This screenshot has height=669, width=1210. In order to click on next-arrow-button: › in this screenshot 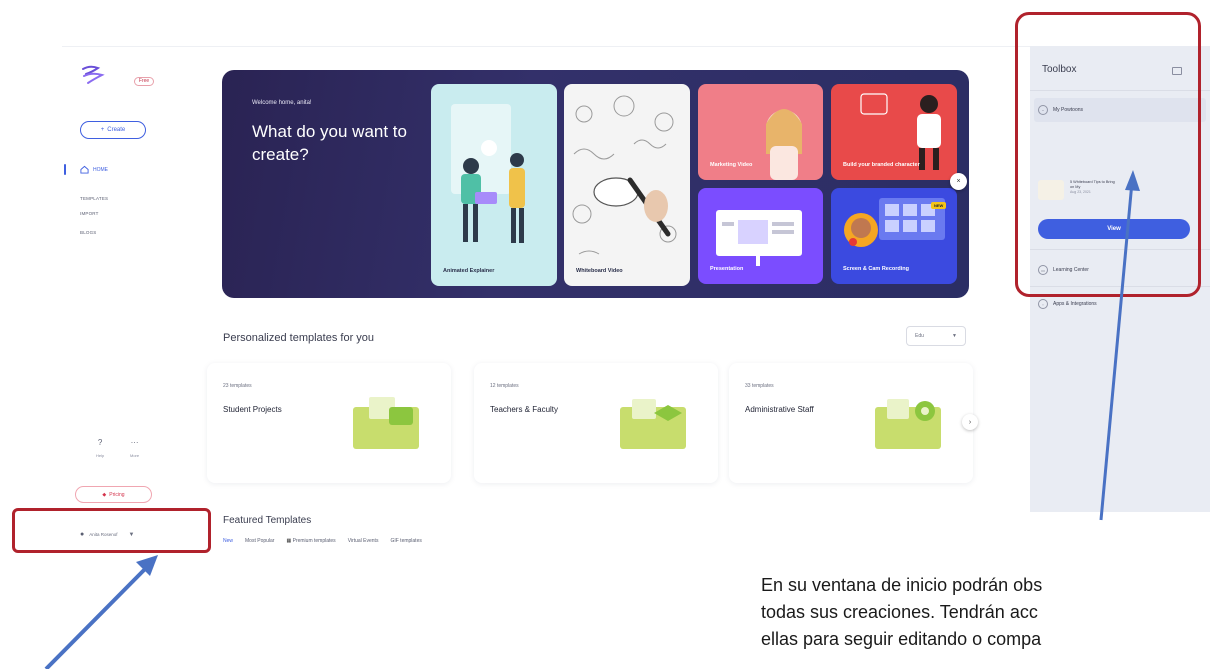, I will do `click(970, 422)`.